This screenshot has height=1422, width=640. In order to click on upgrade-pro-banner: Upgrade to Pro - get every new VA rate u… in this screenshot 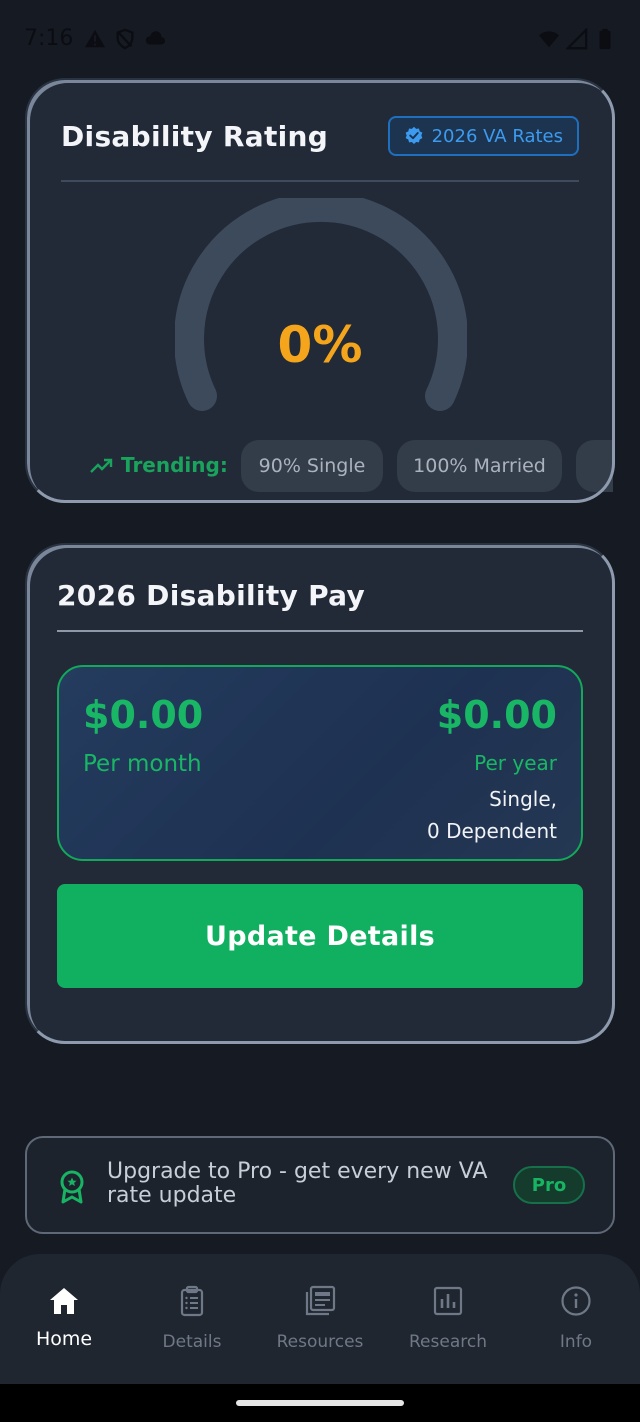, I will do `click(320, 1185)`.